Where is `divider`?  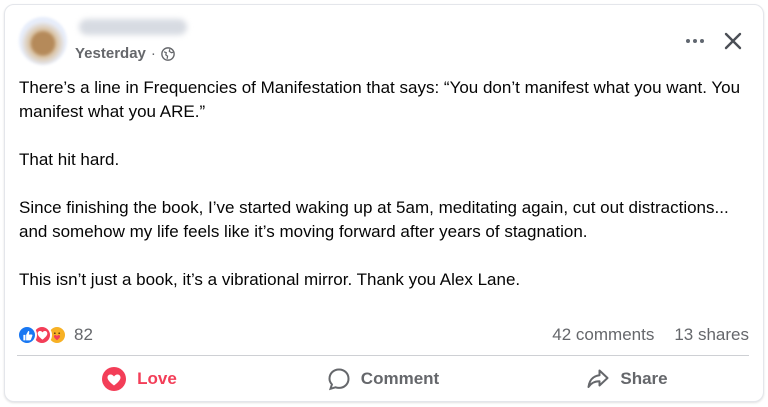
divider is located at coordinates (383, 355).